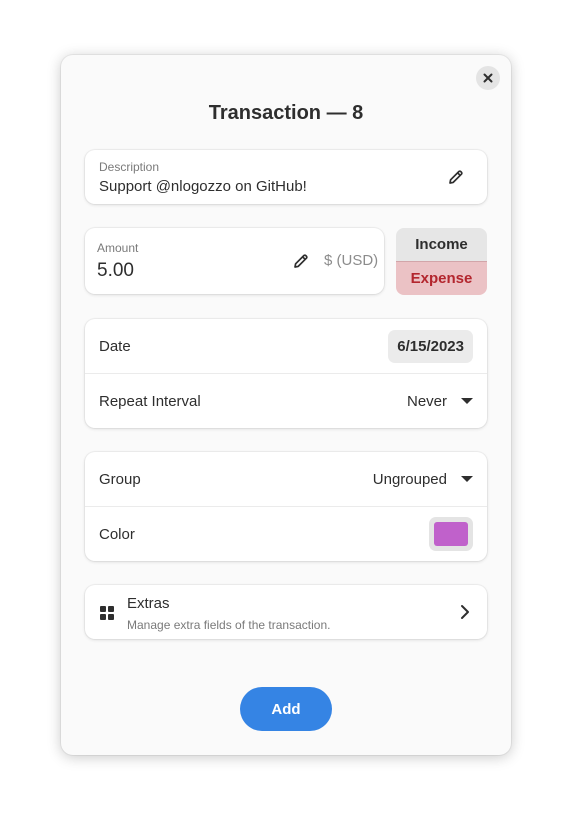 The image size is (572, 822). What do you see at coordinates (286, 177) in the screenshot?
I see `description-field: Description Support @nlogozzo on GitHub!` at bounding box center [286, 177].